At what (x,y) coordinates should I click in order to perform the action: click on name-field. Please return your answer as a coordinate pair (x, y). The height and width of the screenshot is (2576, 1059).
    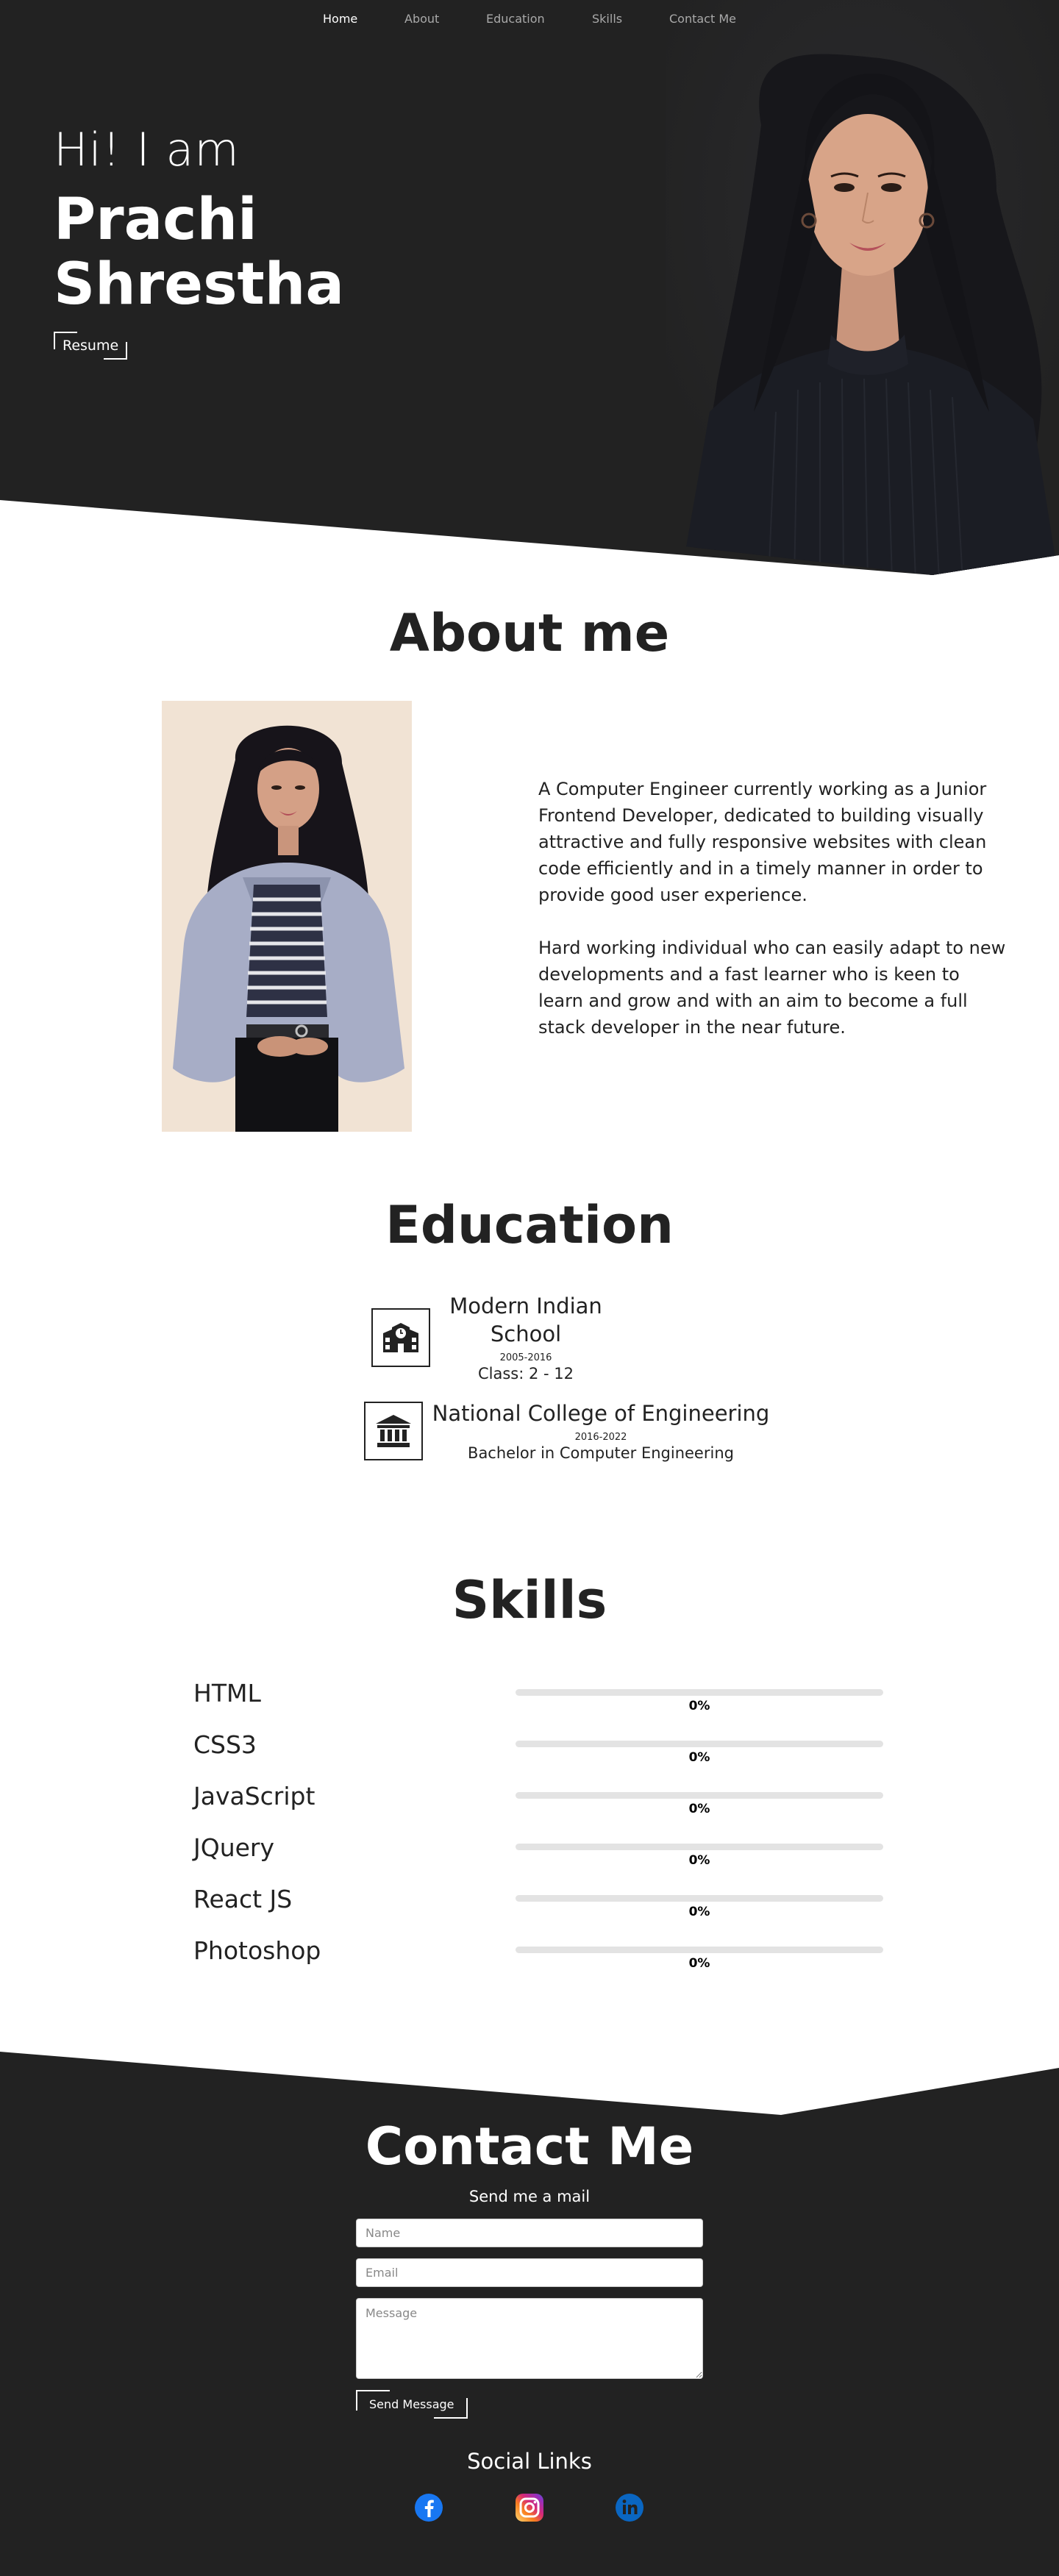
    Looking at the image, I should click on (529, 2233).